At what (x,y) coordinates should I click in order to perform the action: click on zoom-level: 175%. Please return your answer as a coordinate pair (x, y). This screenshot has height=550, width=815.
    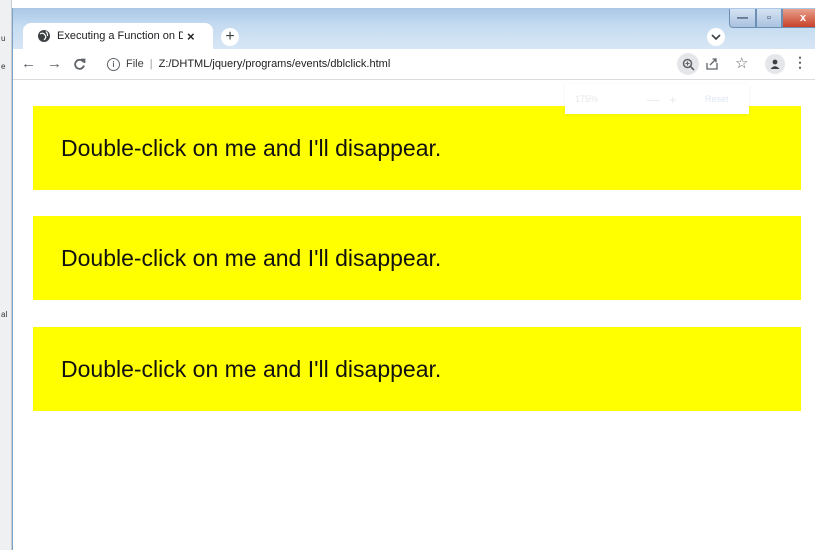
    Looking at the image, I should click on (587, 99).